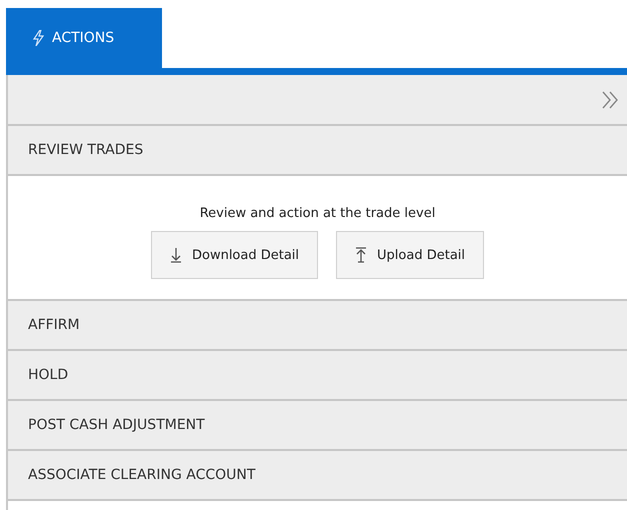  I want to click on section-header: REVIEW TRADES, so click(317, 151).